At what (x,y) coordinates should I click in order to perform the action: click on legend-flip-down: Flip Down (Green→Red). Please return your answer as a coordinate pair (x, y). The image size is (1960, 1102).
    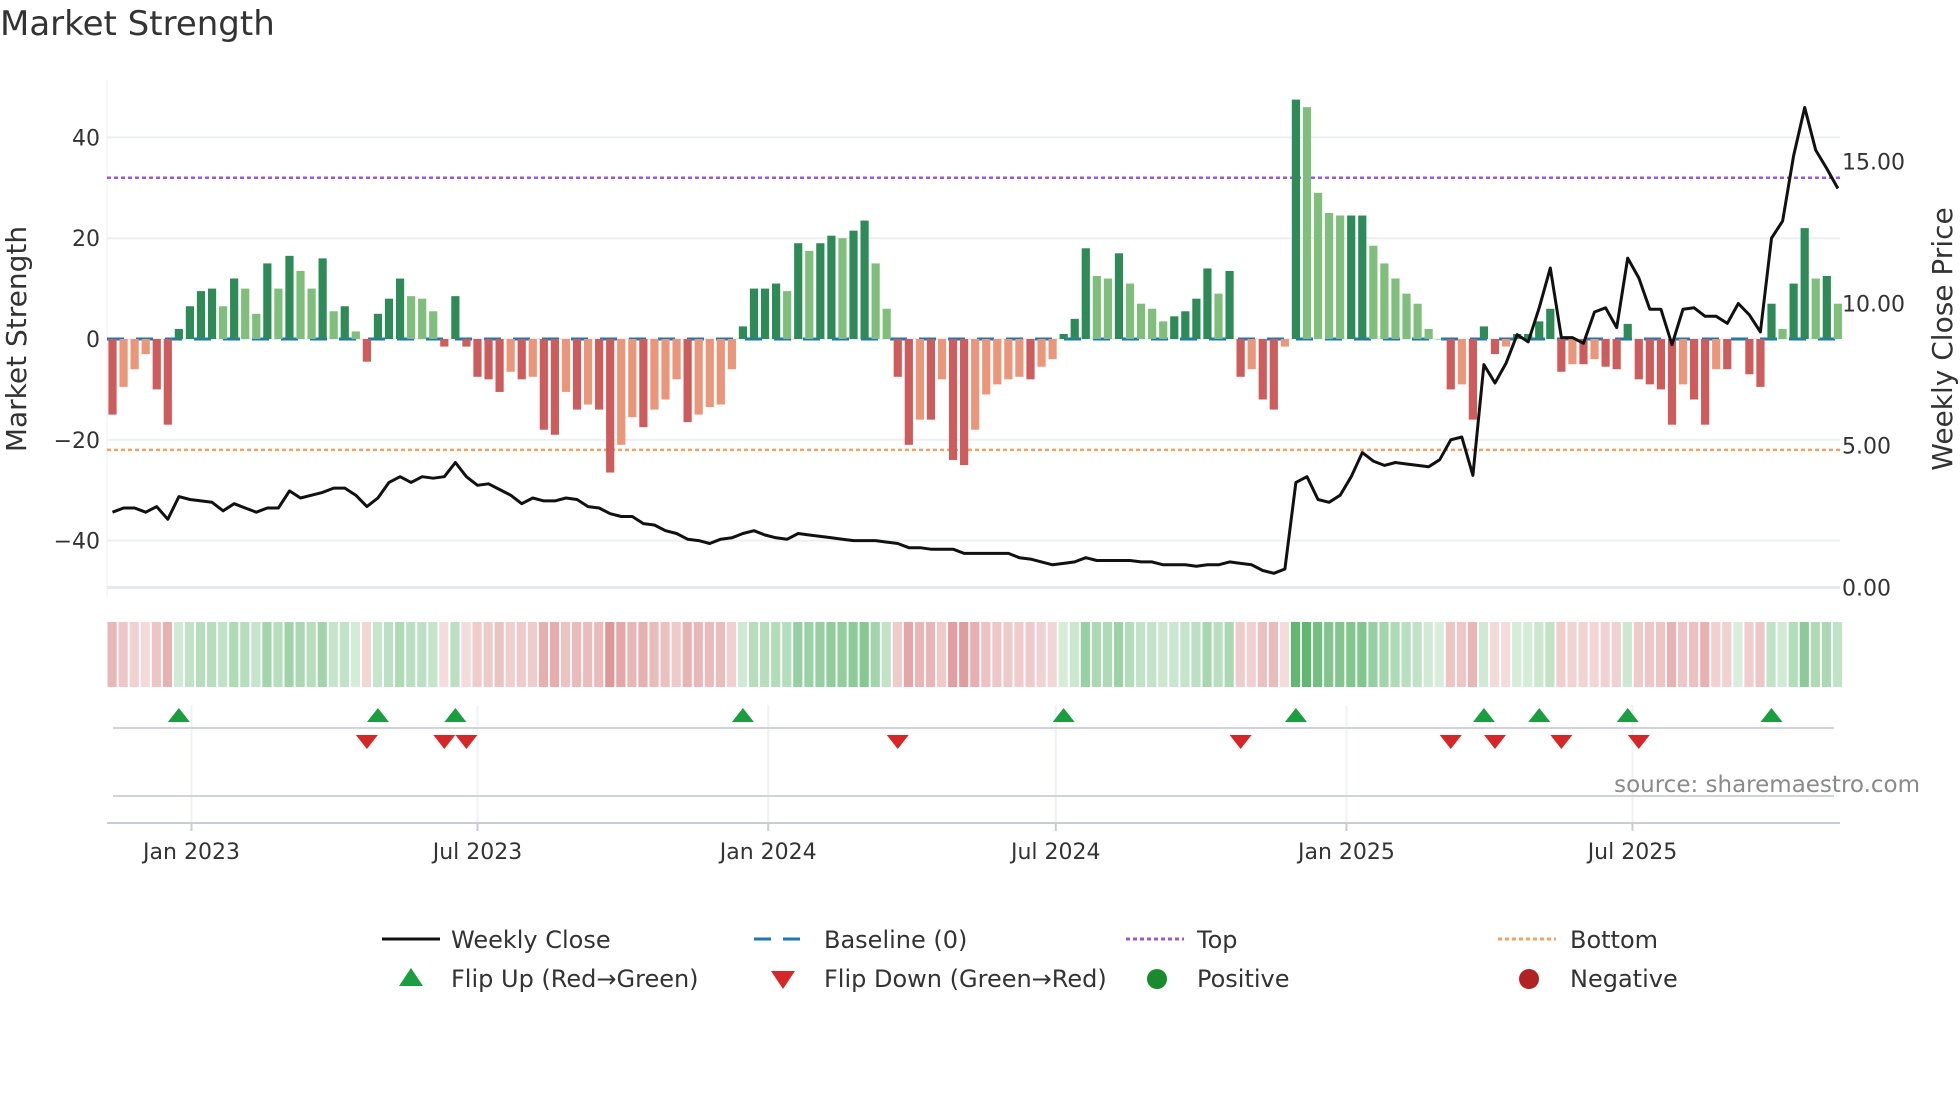
    Looking at the image, I should click on (965, 979).